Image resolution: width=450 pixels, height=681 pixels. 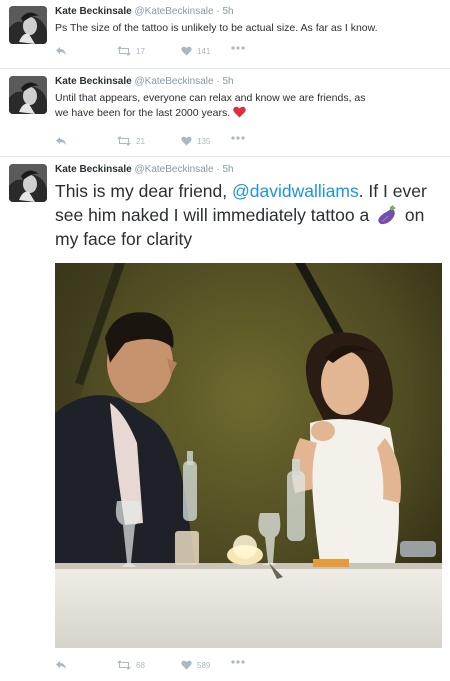 I want to click on retweet-count: 17, so click(x=140, y=51).